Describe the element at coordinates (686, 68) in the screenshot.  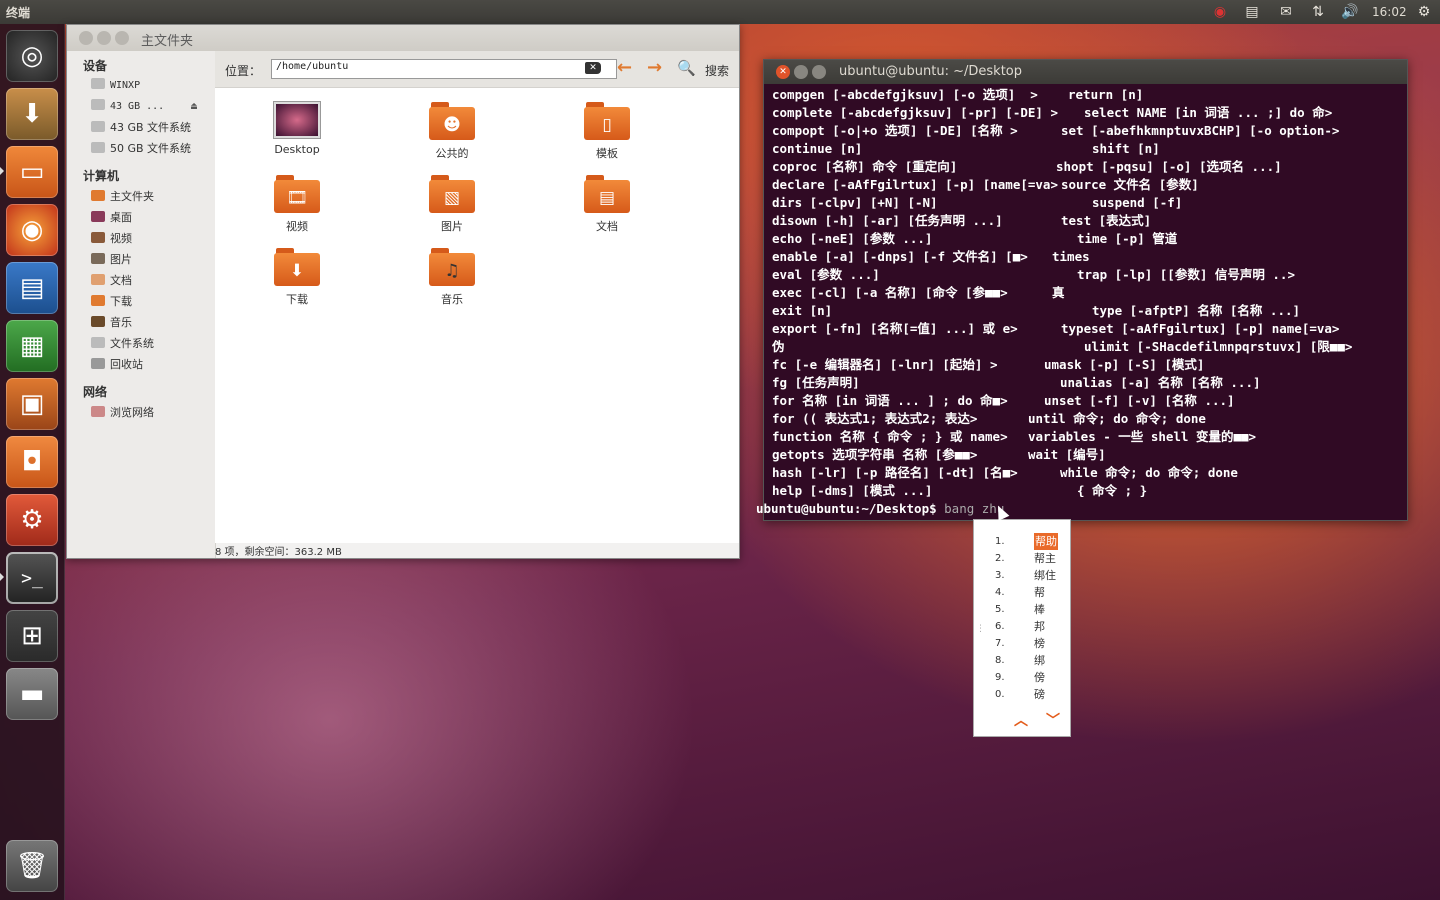
I see `search-icon: 🔍` at that location.